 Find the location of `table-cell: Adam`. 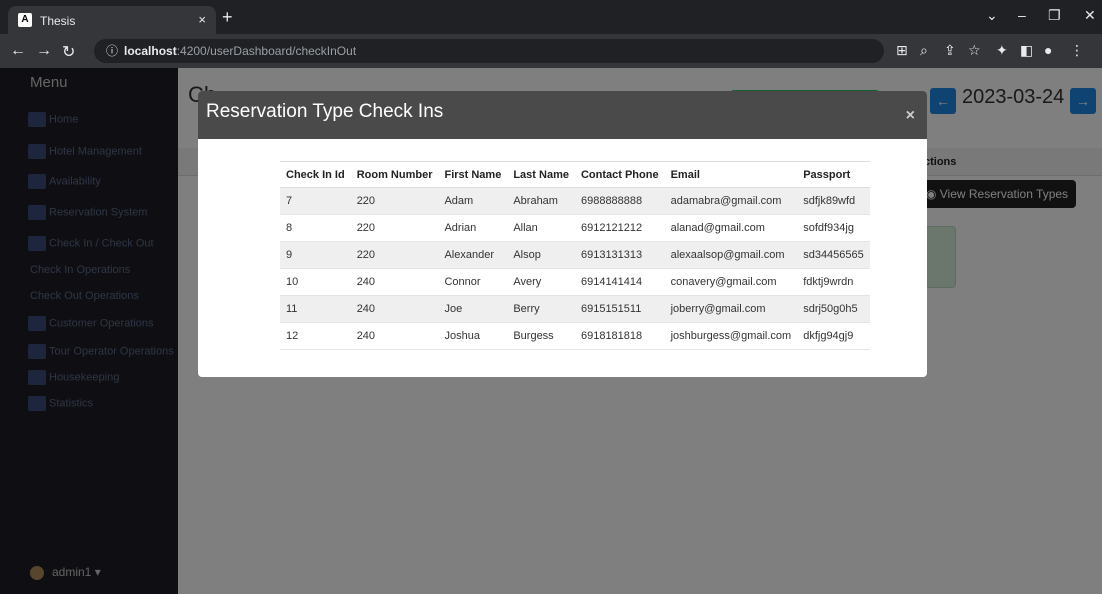

table-cell: Adam is located at coordinates (473, 201).